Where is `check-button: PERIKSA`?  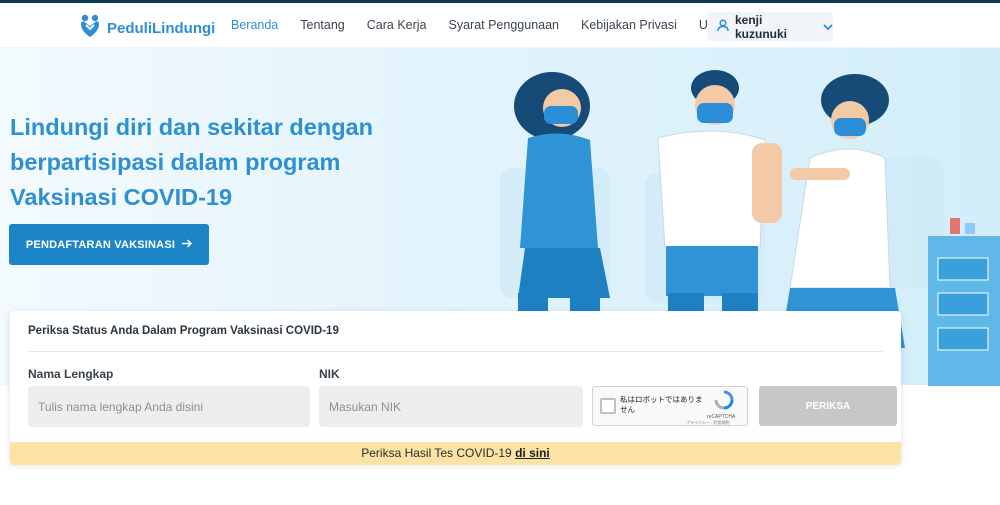
check-button: PERIKSA is located at coordinates (828, 406).